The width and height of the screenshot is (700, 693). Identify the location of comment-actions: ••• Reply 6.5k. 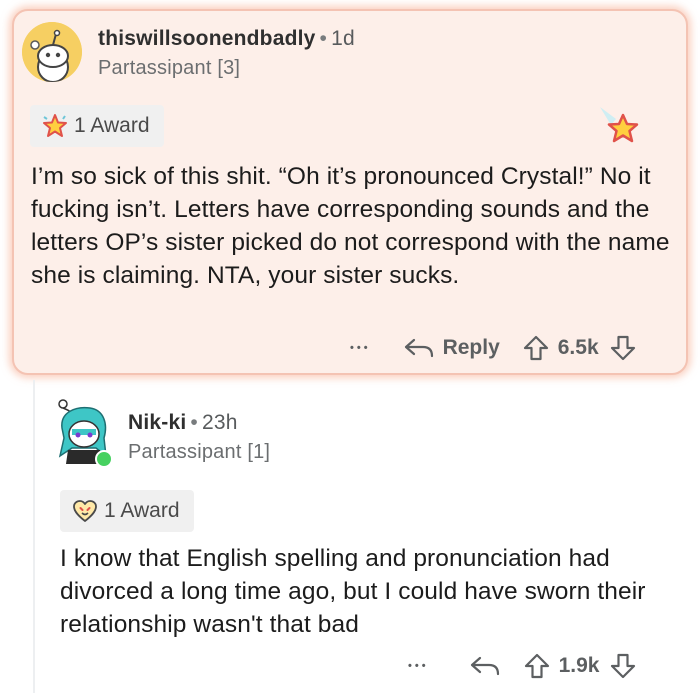
(493, 348).